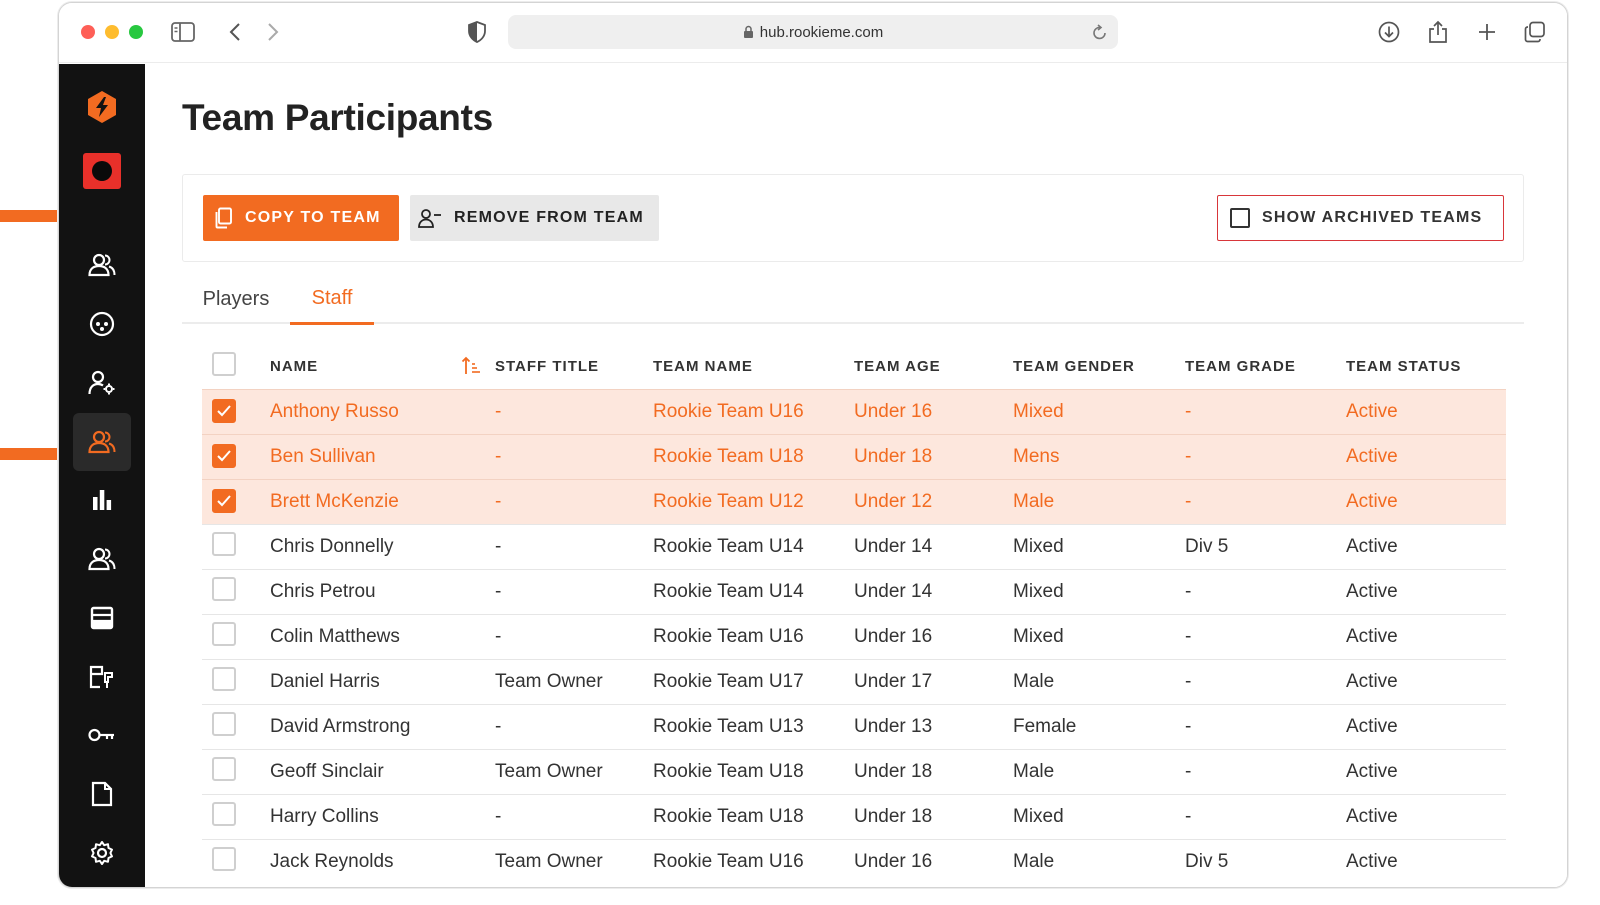 This screenshot has height=905, width=1600. I want to click on select-all-cell, so click(236, 366).